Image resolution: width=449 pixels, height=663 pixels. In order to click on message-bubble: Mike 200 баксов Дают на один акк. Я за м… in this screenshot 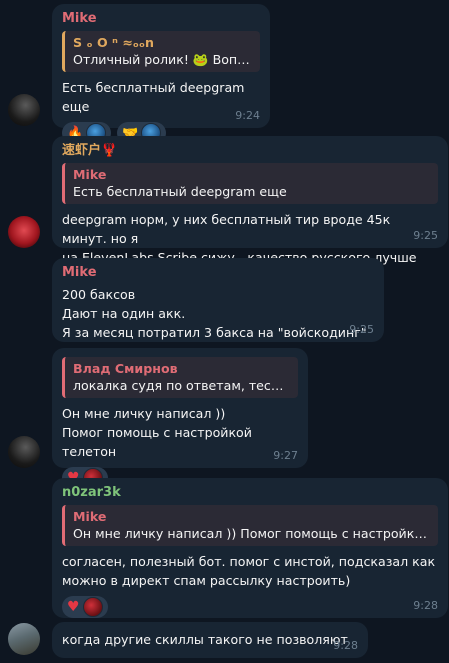, I will do `click(218, 300)`.